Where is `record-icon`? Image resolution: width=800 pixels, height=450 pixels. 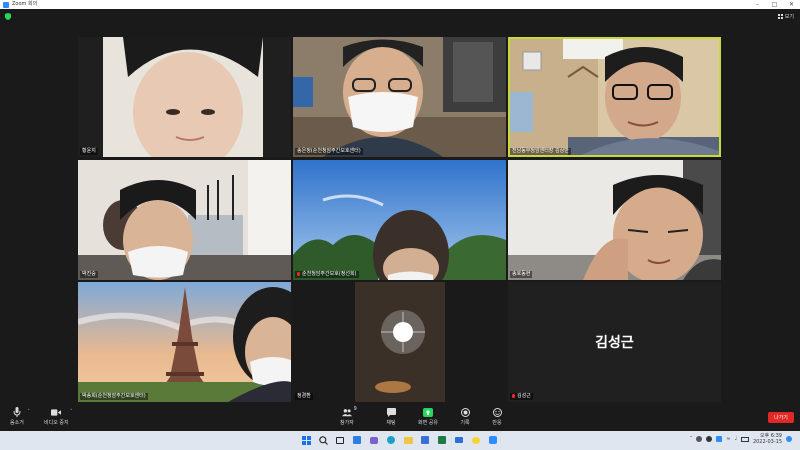 record-icon is located at coordinates (465, 412).